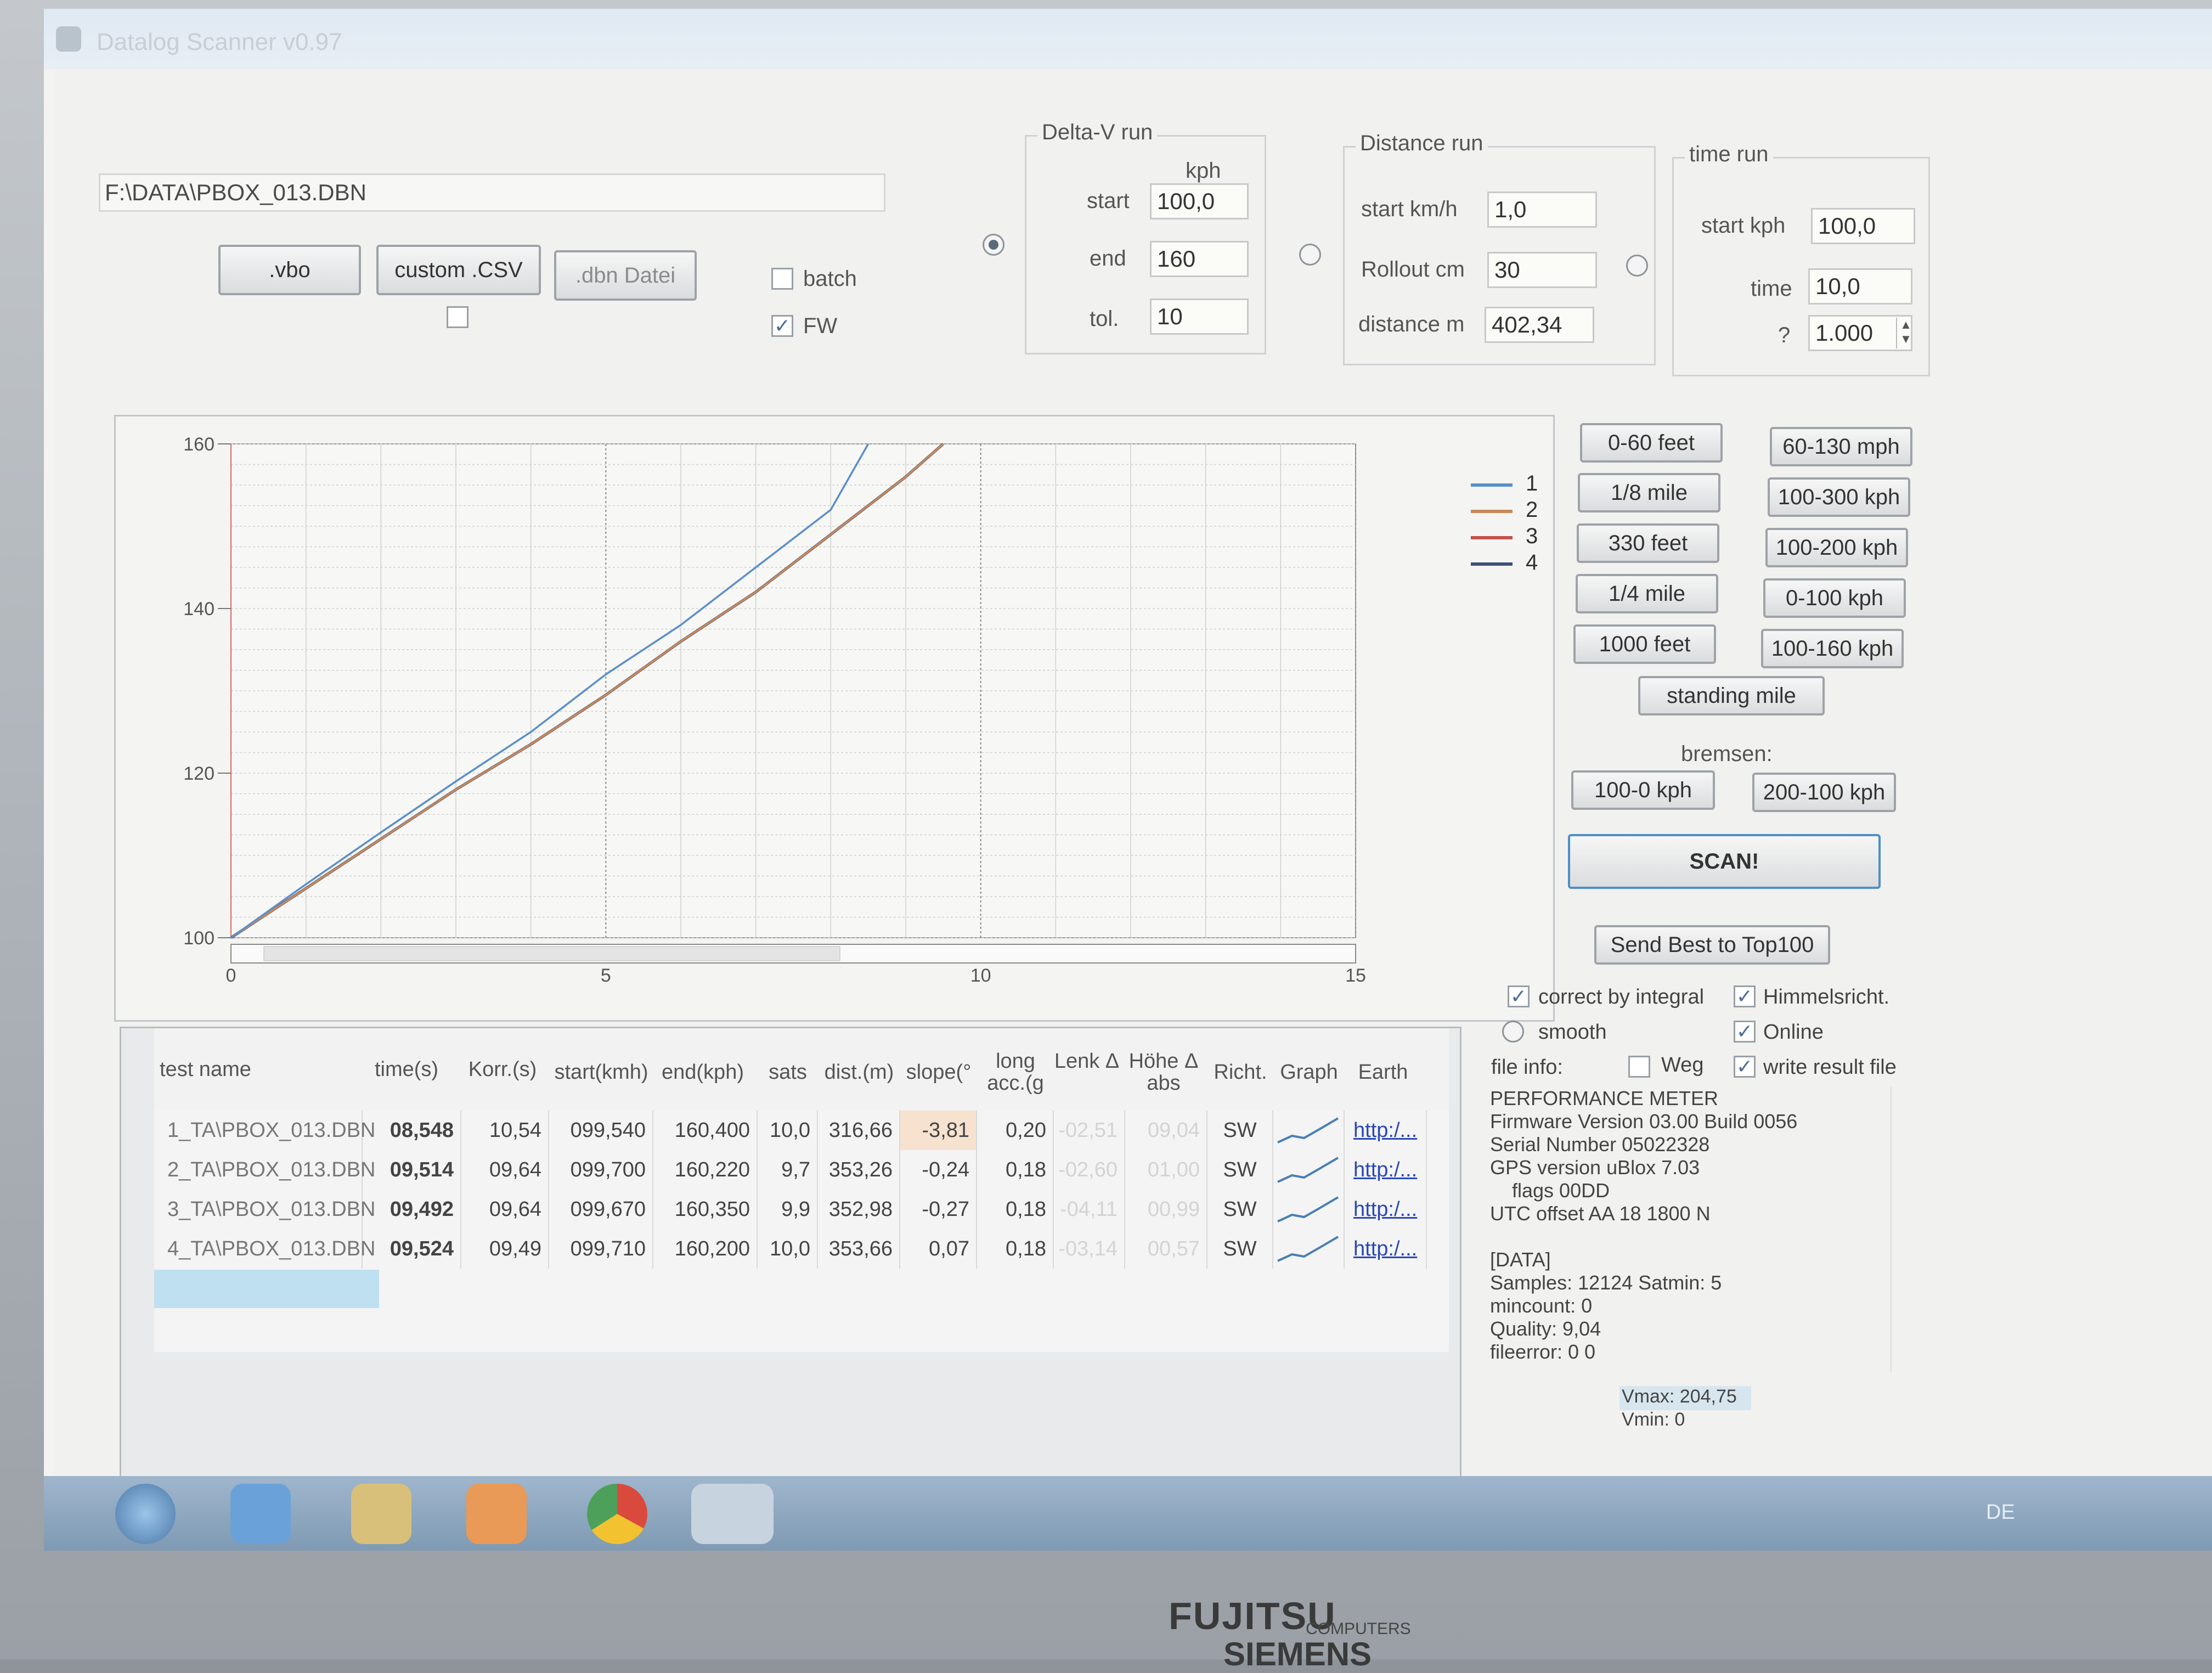 The height and width of the screenshot is (1673, 2212). What do you see at coordinates (1089, 1170) in the screenshot?
I see `table-cell: -02,60` at bounding box center [1089, 1170].